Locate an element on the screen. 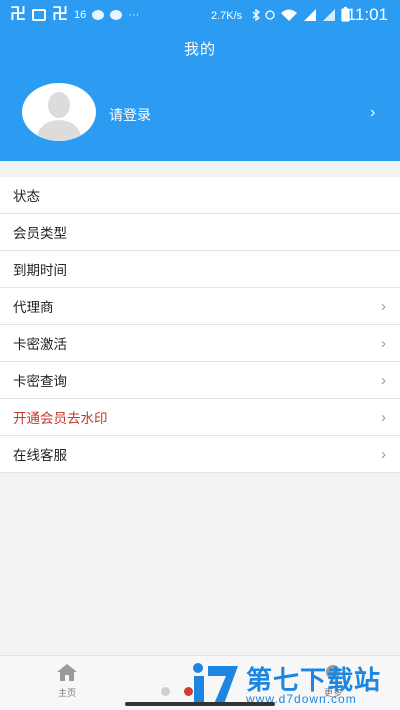 Image resolution: width=400 pixels, height=710 pixels. chat-icon is located at coordinates (98, 15).